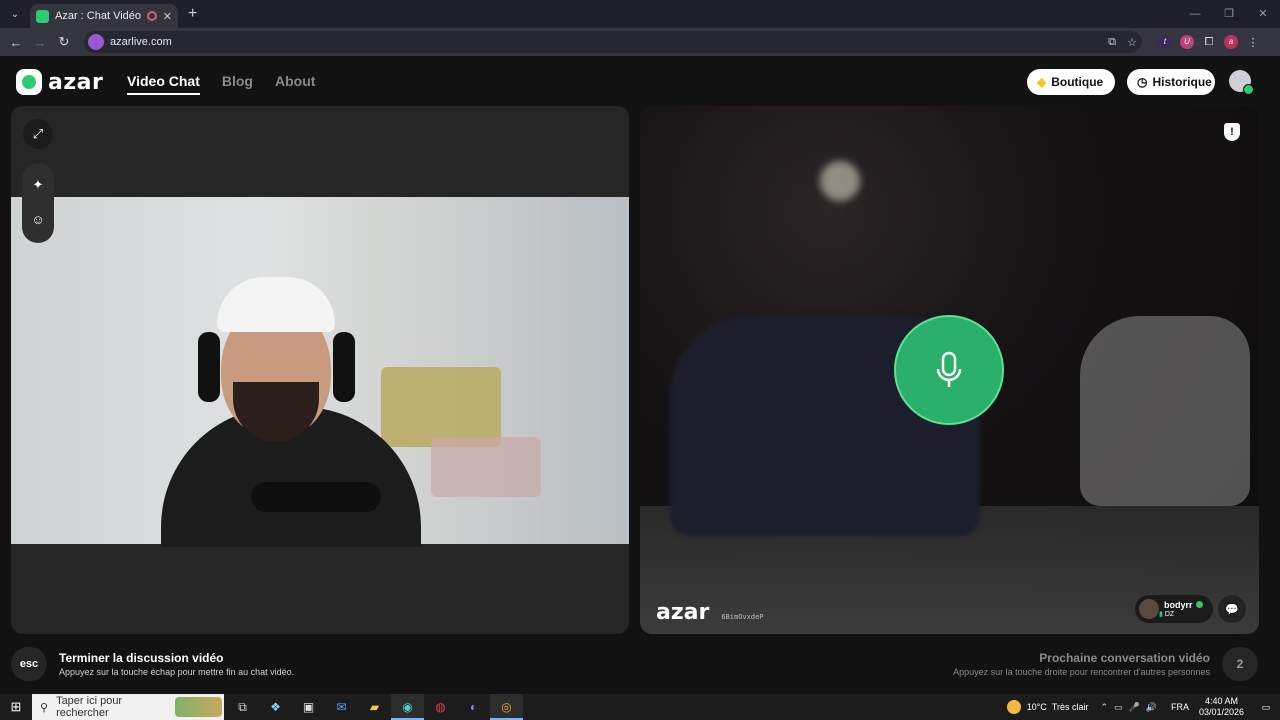 This screenshot has width=1280, height=720. I want to click on address-bar: azarlive.com ⧉ ☆, so click(613, 42).